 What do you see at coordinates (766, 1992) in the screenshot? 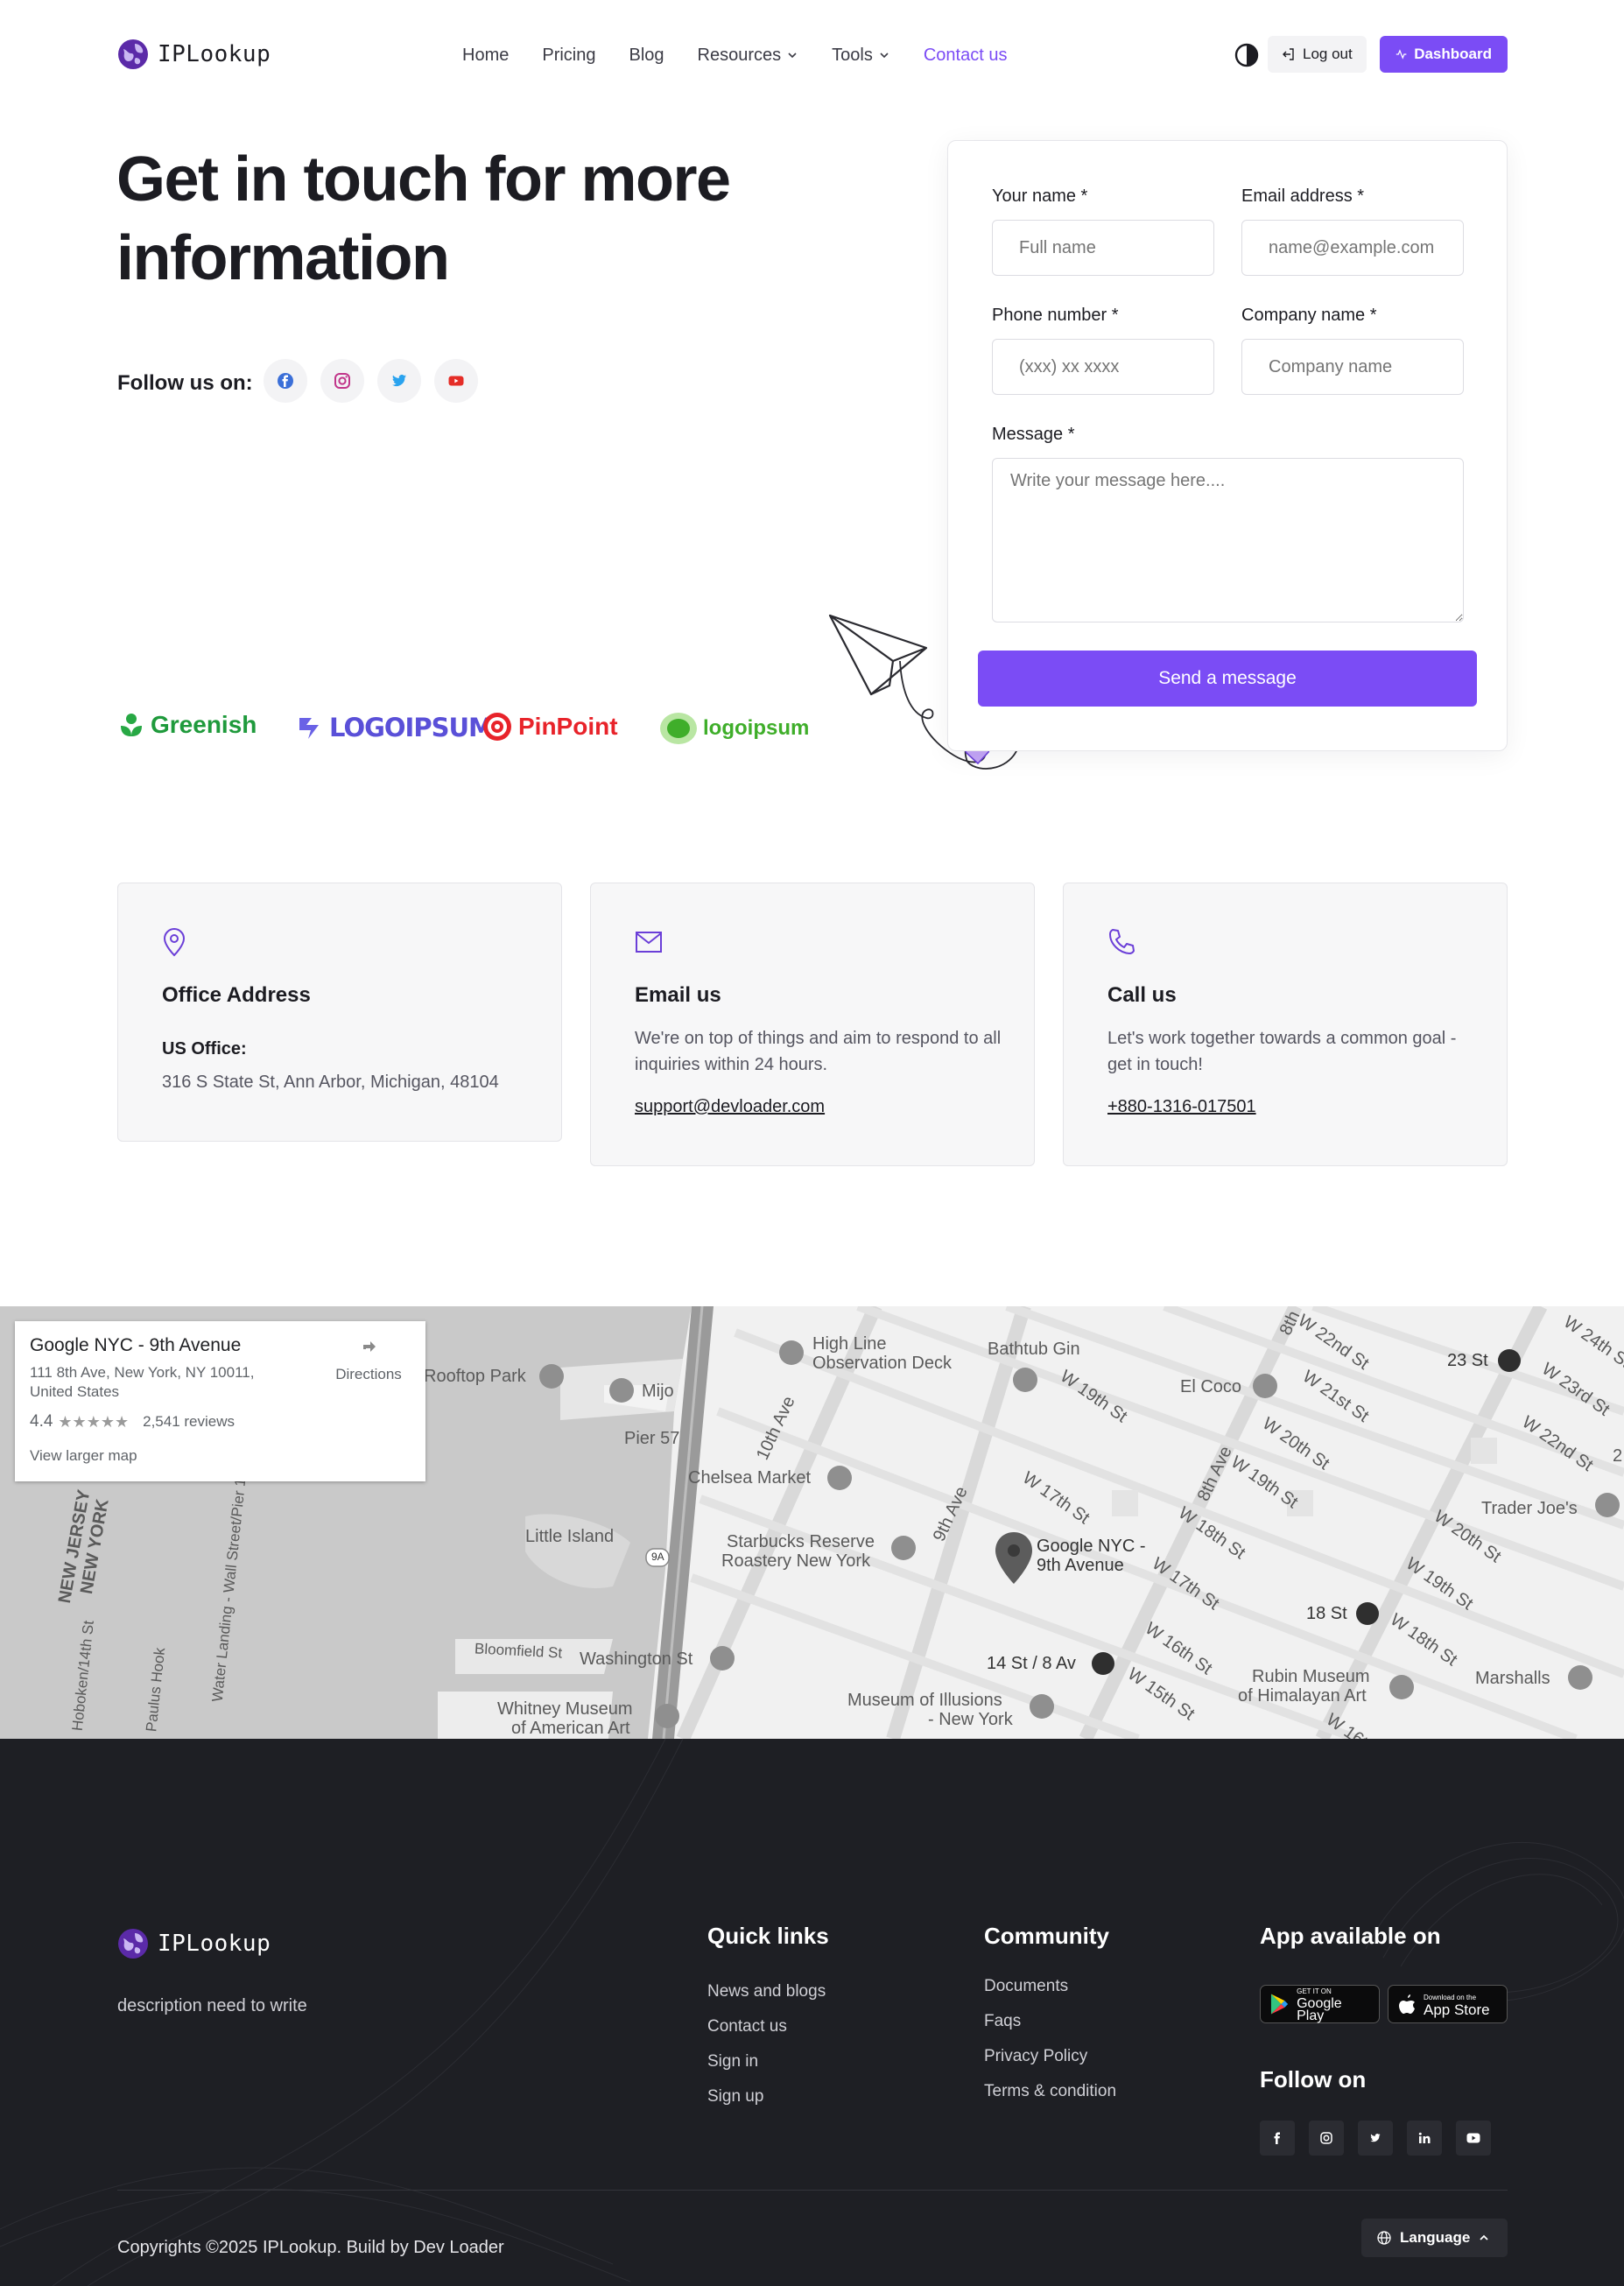
I see `footer-link: News and blogs` at bounding box center [766, 1992].